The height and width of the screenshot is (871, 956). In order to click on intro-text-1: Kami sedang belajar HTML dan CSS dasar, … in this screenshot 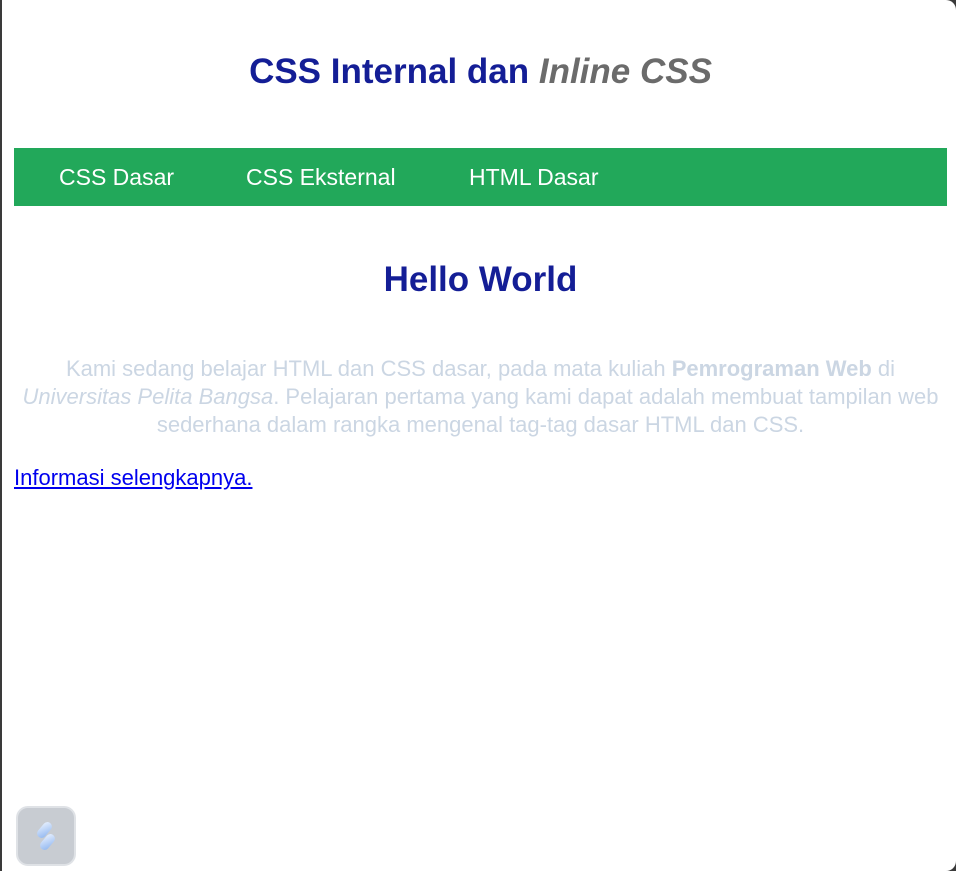, I will do `click(368, 368)`.